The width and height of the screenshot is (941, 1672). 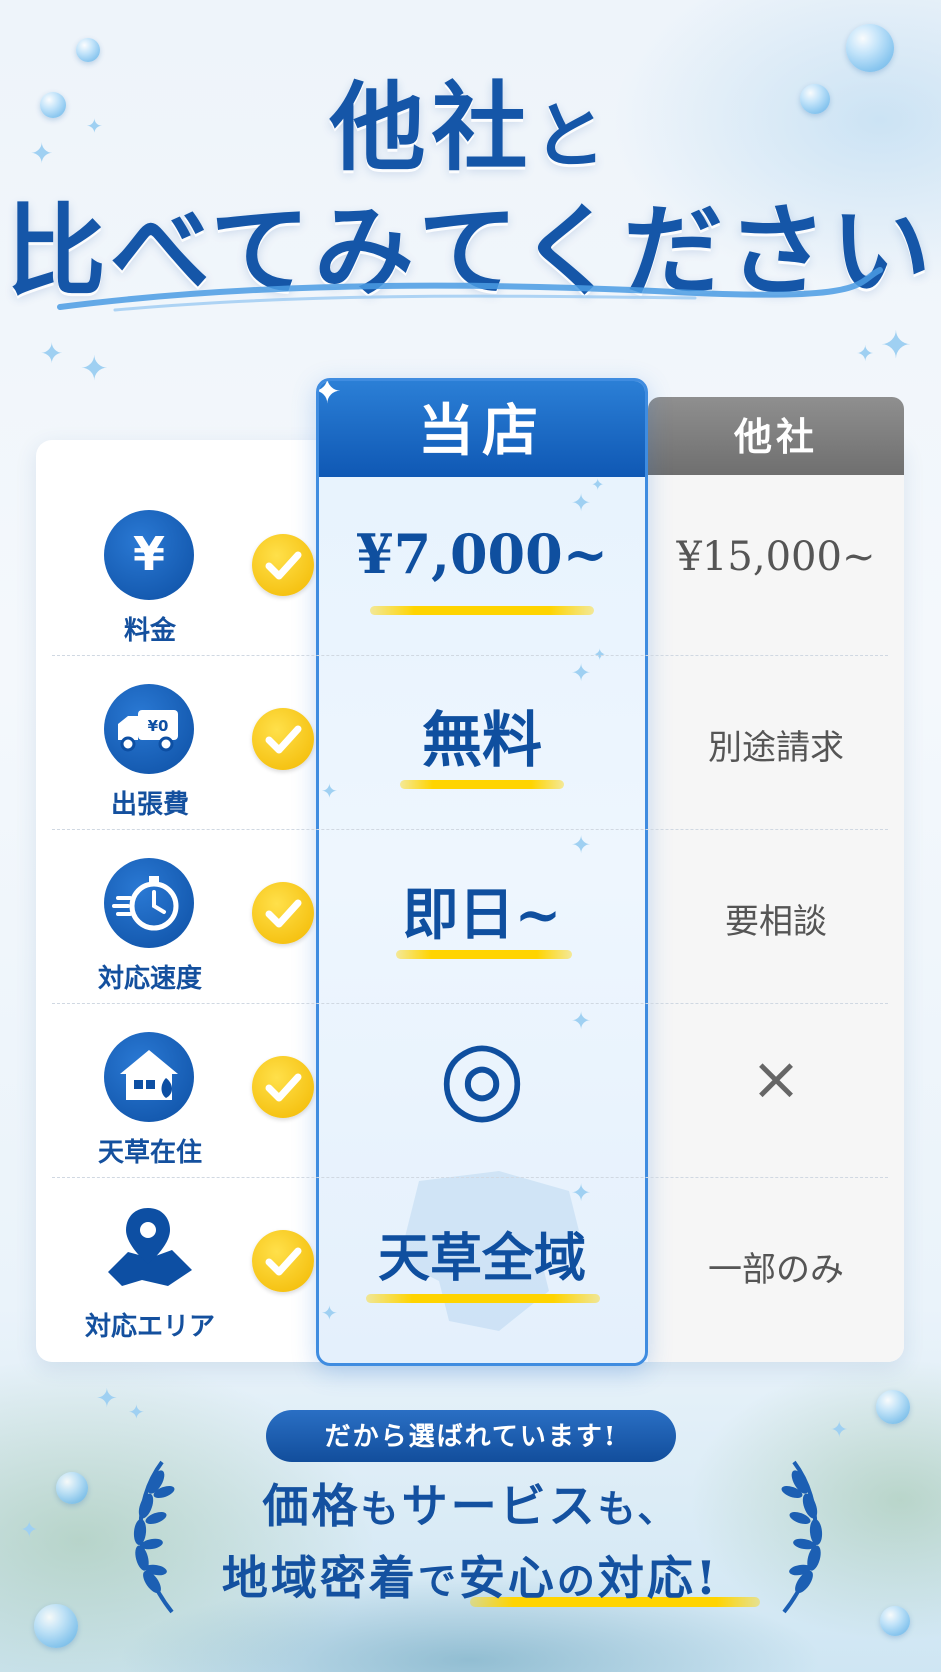 I want to click on column-header-other: 他社, so click(x=776, y=436).